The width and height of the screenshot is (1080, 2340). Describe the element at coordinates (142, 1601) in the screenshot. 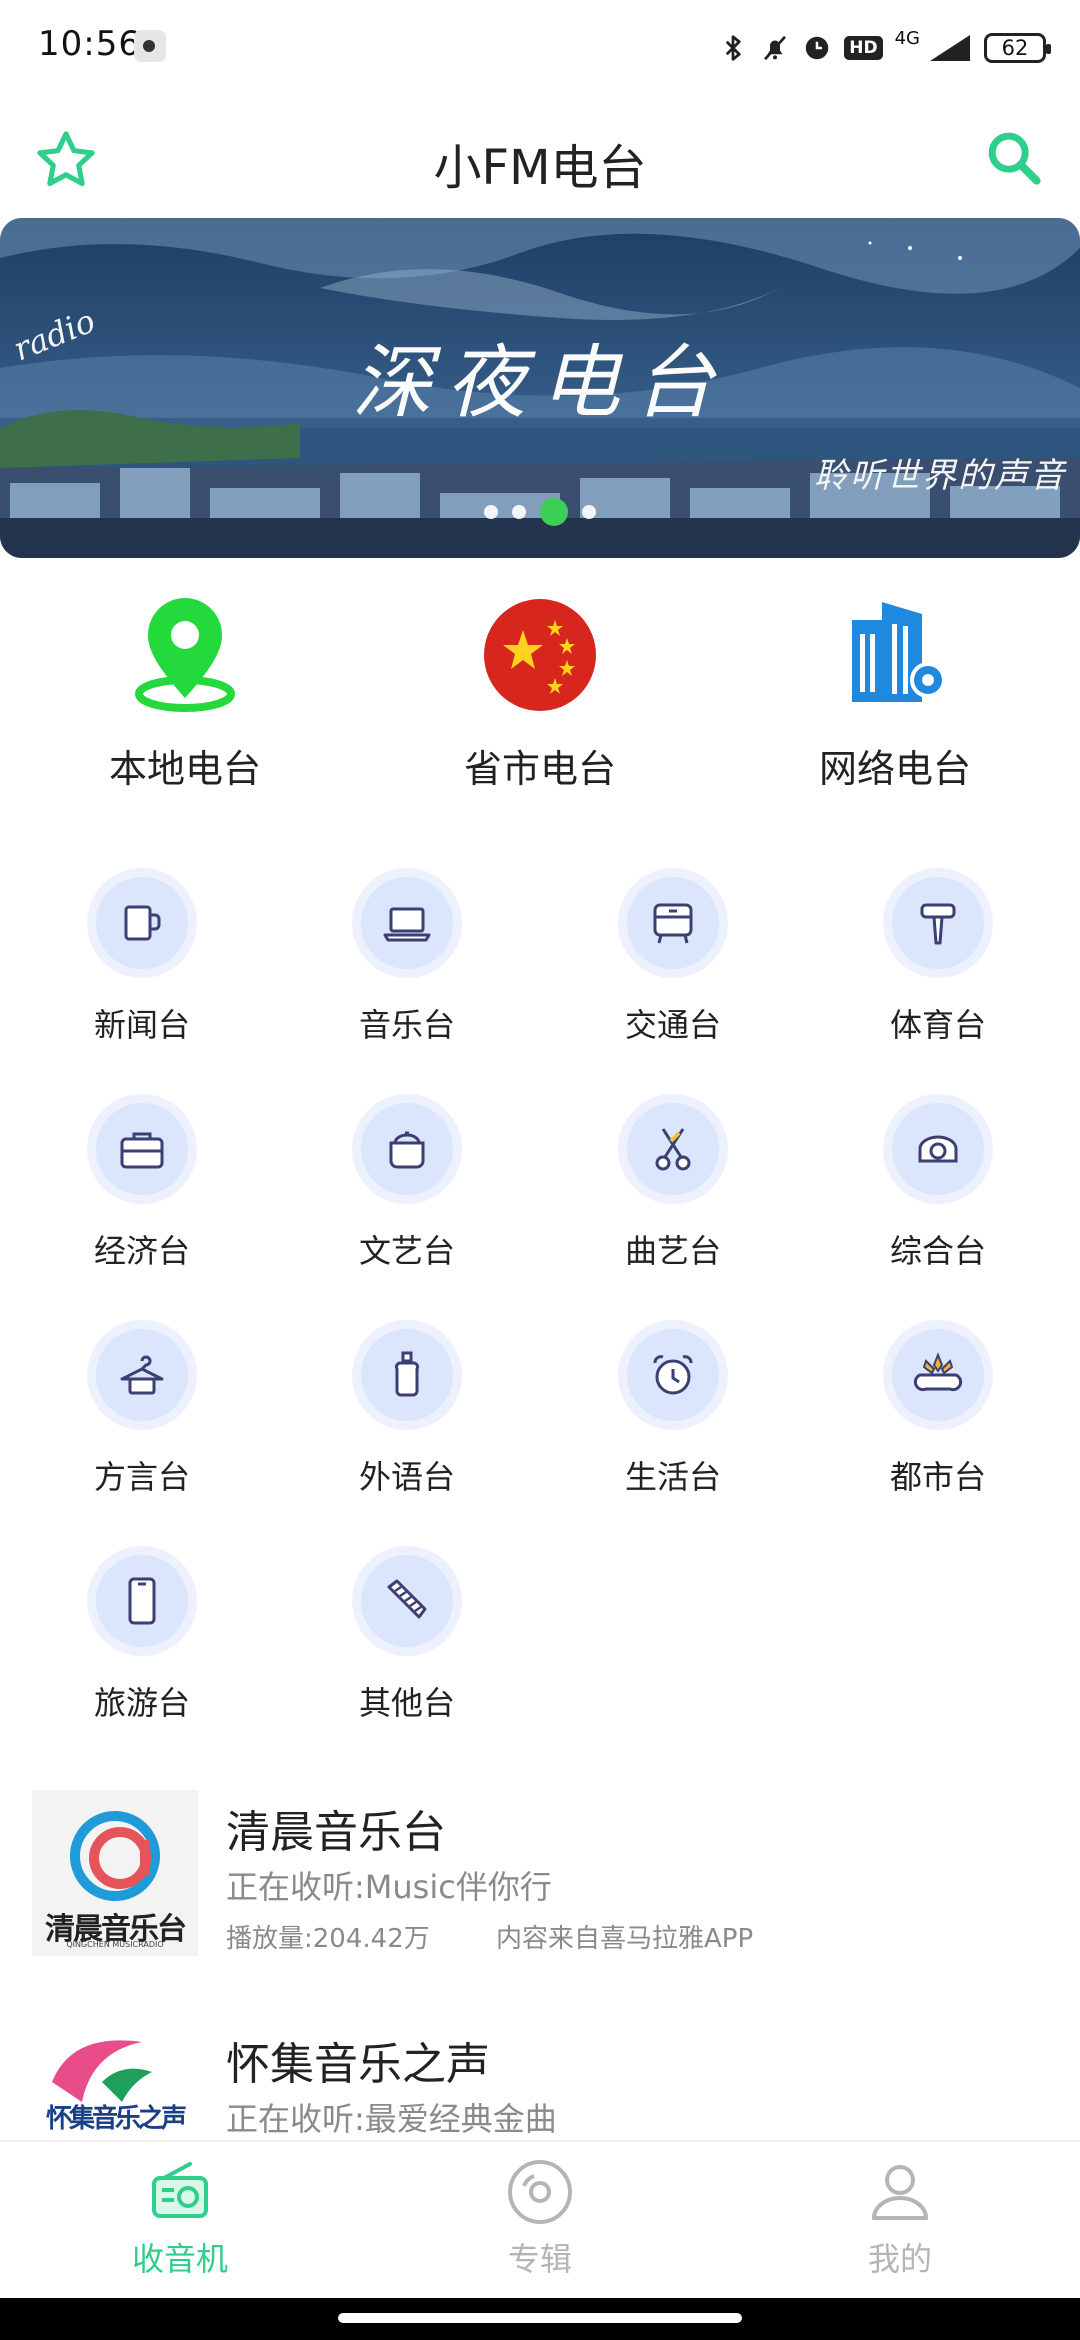

I see `phone-icon` at that location.